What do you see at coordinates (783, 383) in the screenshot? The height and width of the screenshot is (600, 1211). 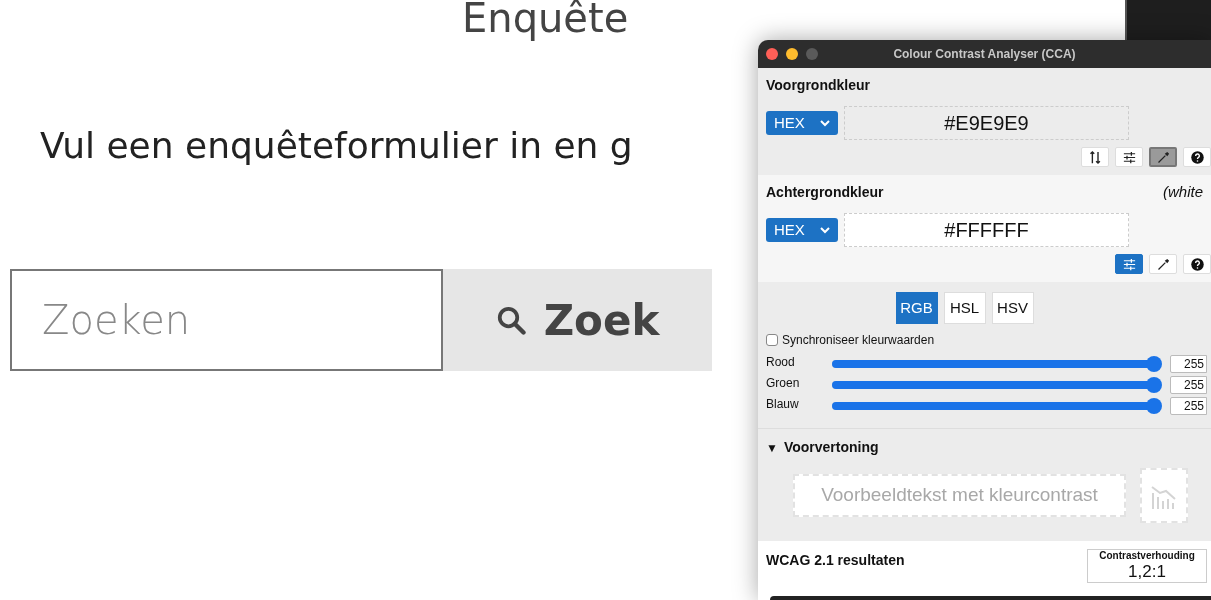 I see `channel-label: Groen` at bounding box center [783, 383].